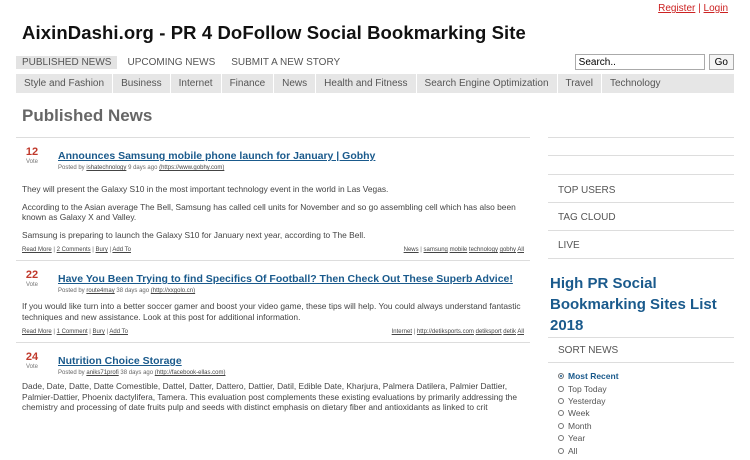 The image size is (750, 460). I want to click on nav-submit-story: SUBMIT A NEW STORY, so click(285, 62).